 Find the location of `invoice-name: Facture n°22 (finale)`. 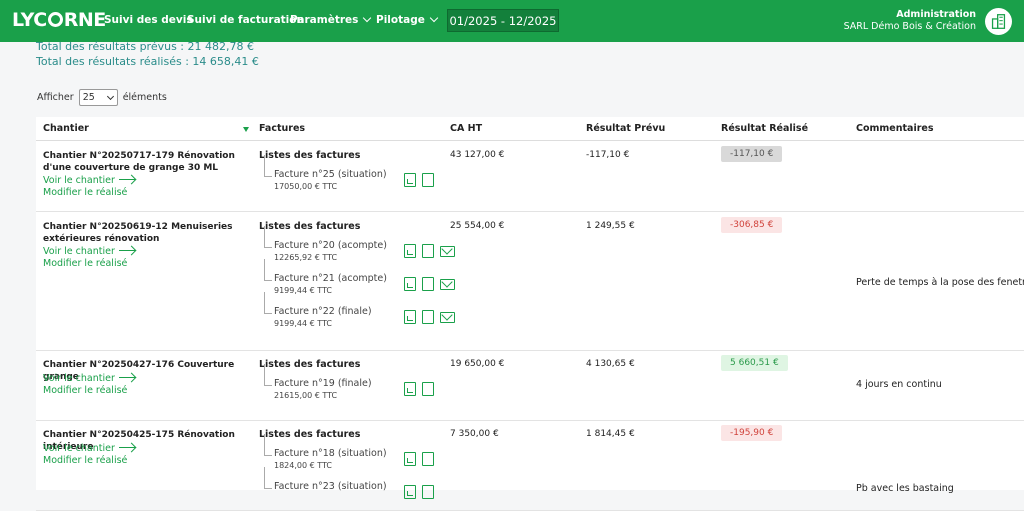

invoice-name: Facture n°22 (finale) is located at coordinates (323, 311).